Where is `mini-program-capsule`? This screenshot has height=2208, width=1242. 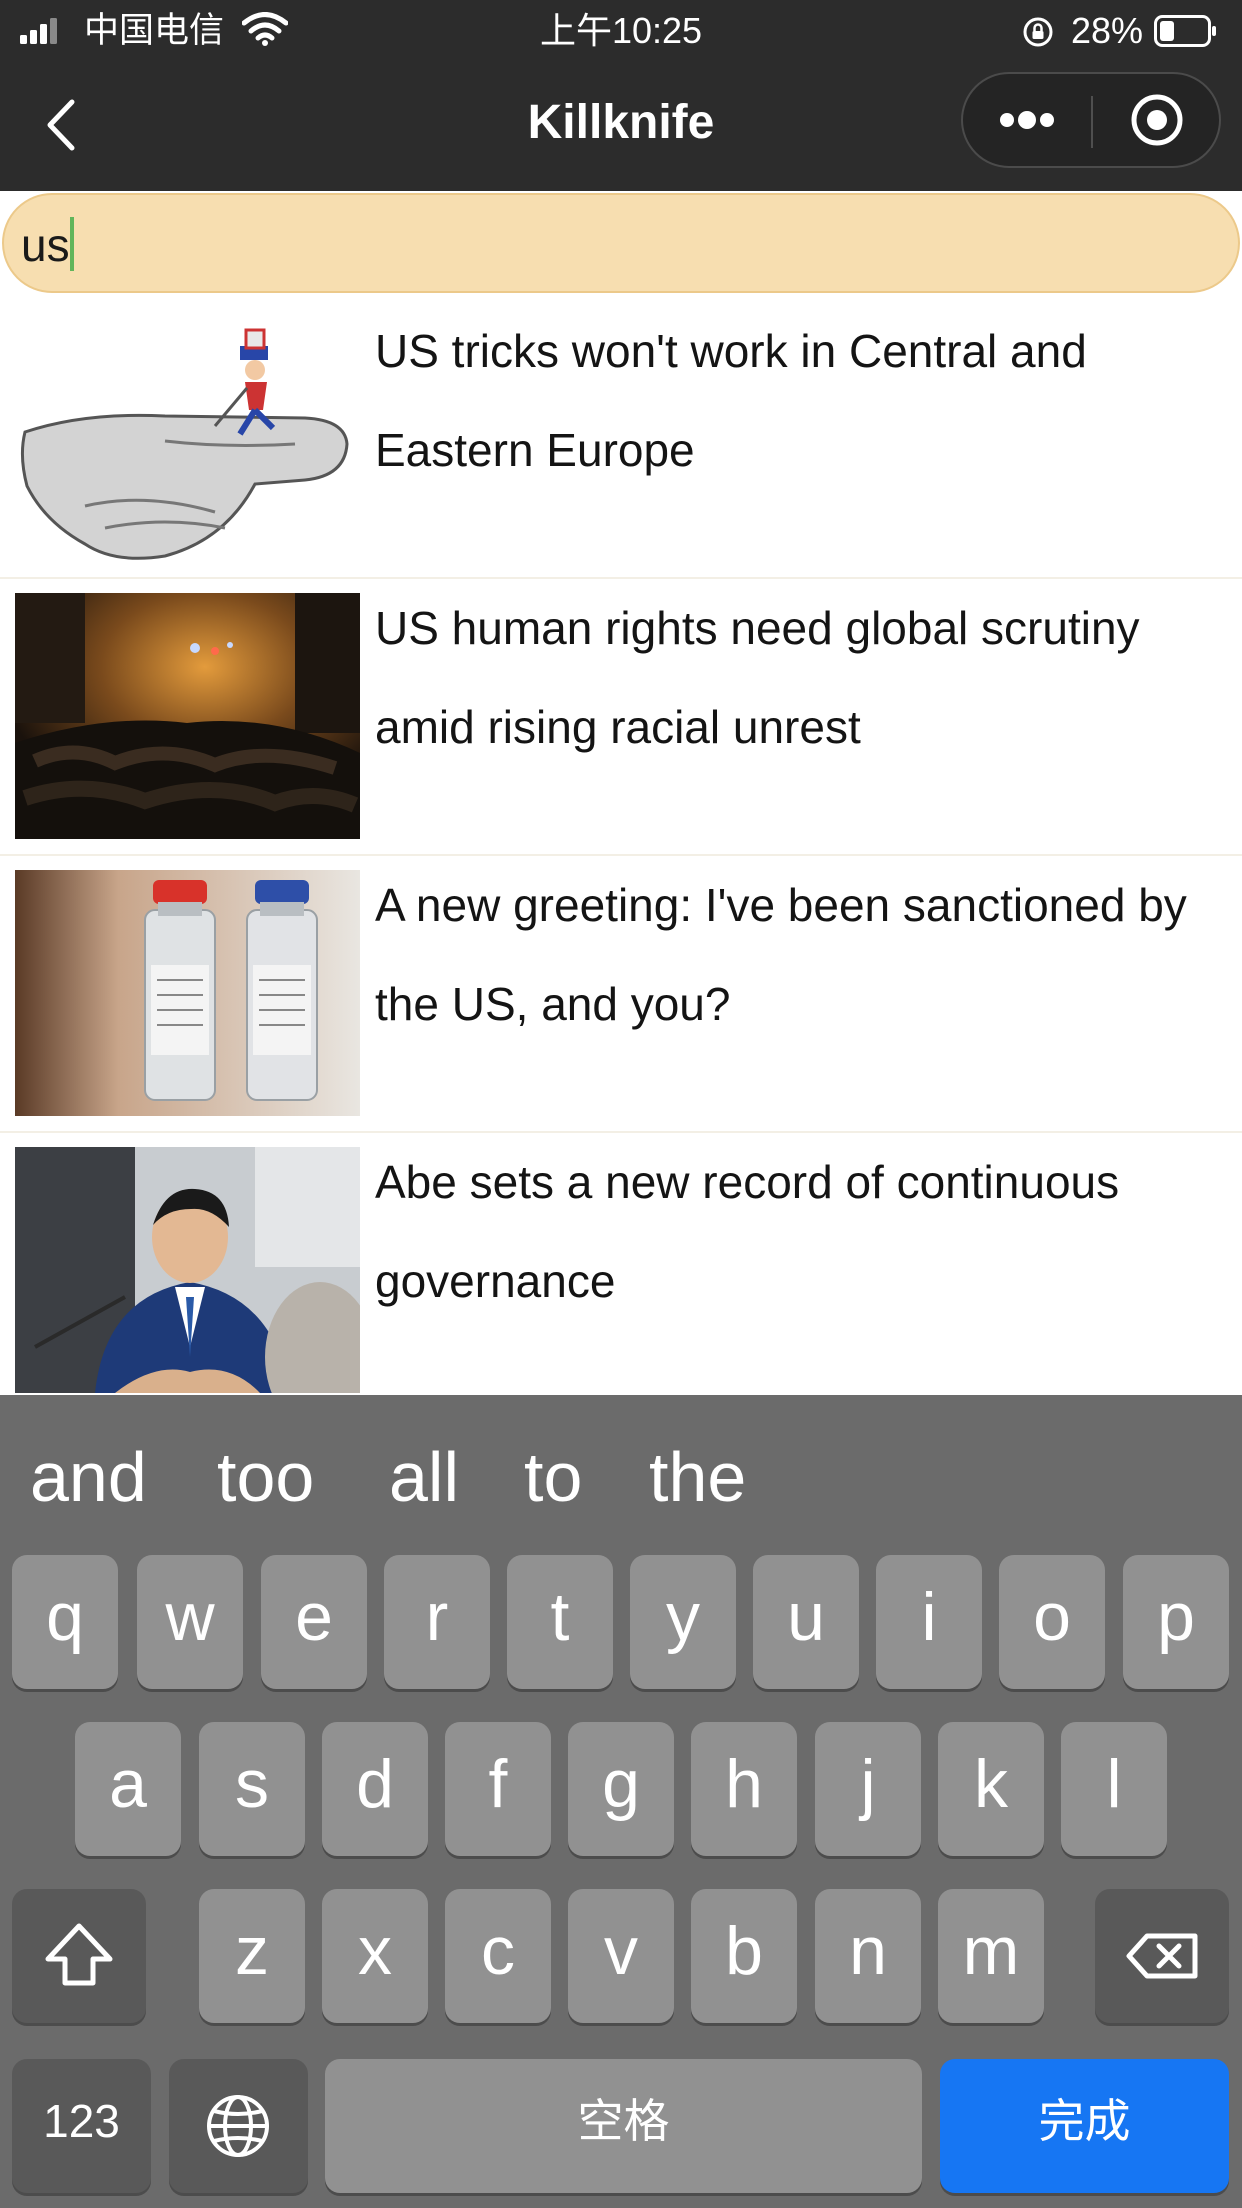
mini-program-capsule is located at coordinates (1091, 120).